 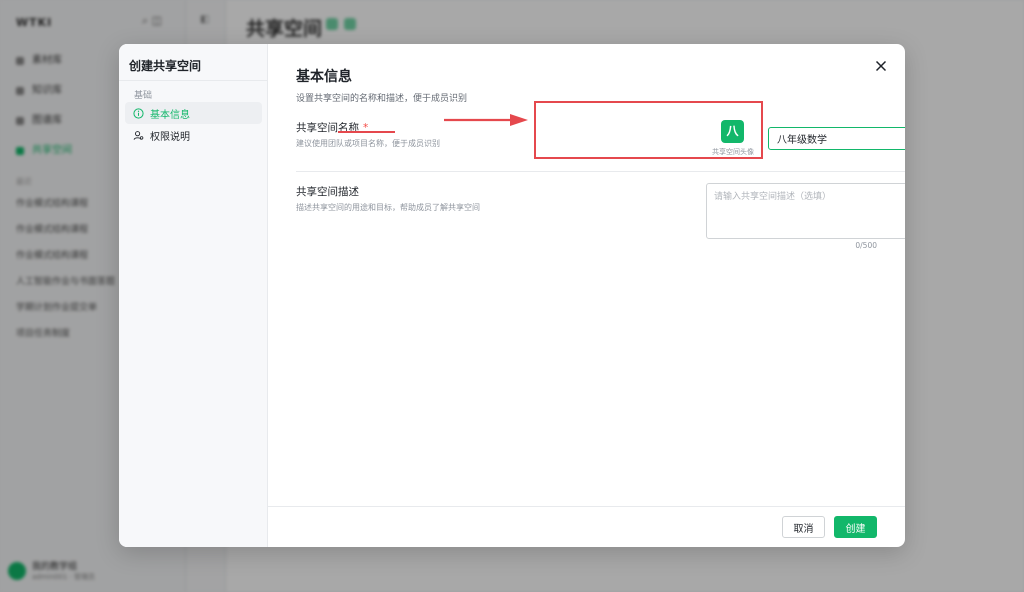 I want to click on space-name-input, so click(x=836, y=138).